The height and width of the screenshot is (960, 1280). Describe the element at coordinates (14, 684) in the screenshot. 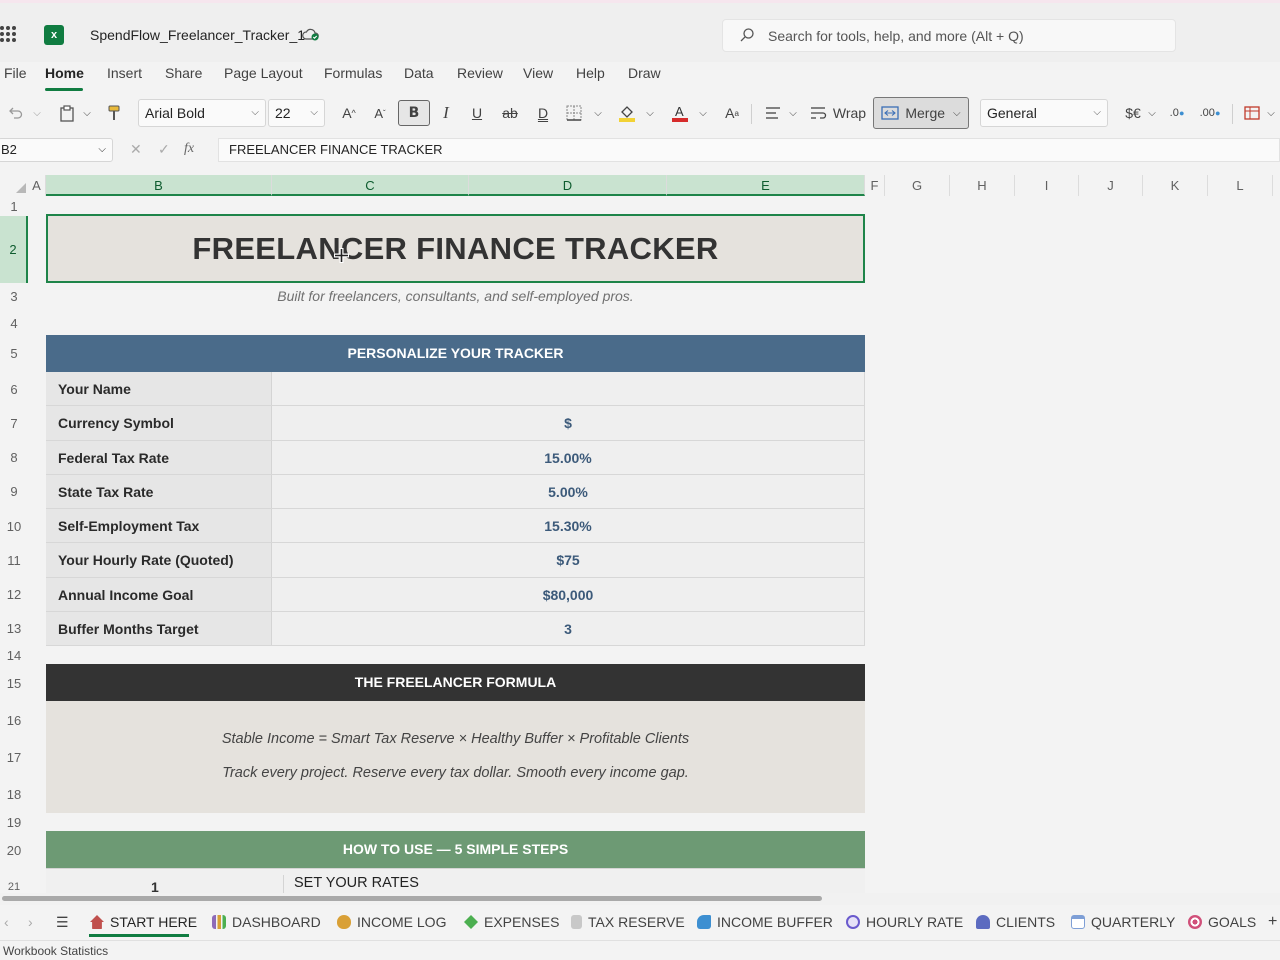

I see `row-header-15: 15` at that location.